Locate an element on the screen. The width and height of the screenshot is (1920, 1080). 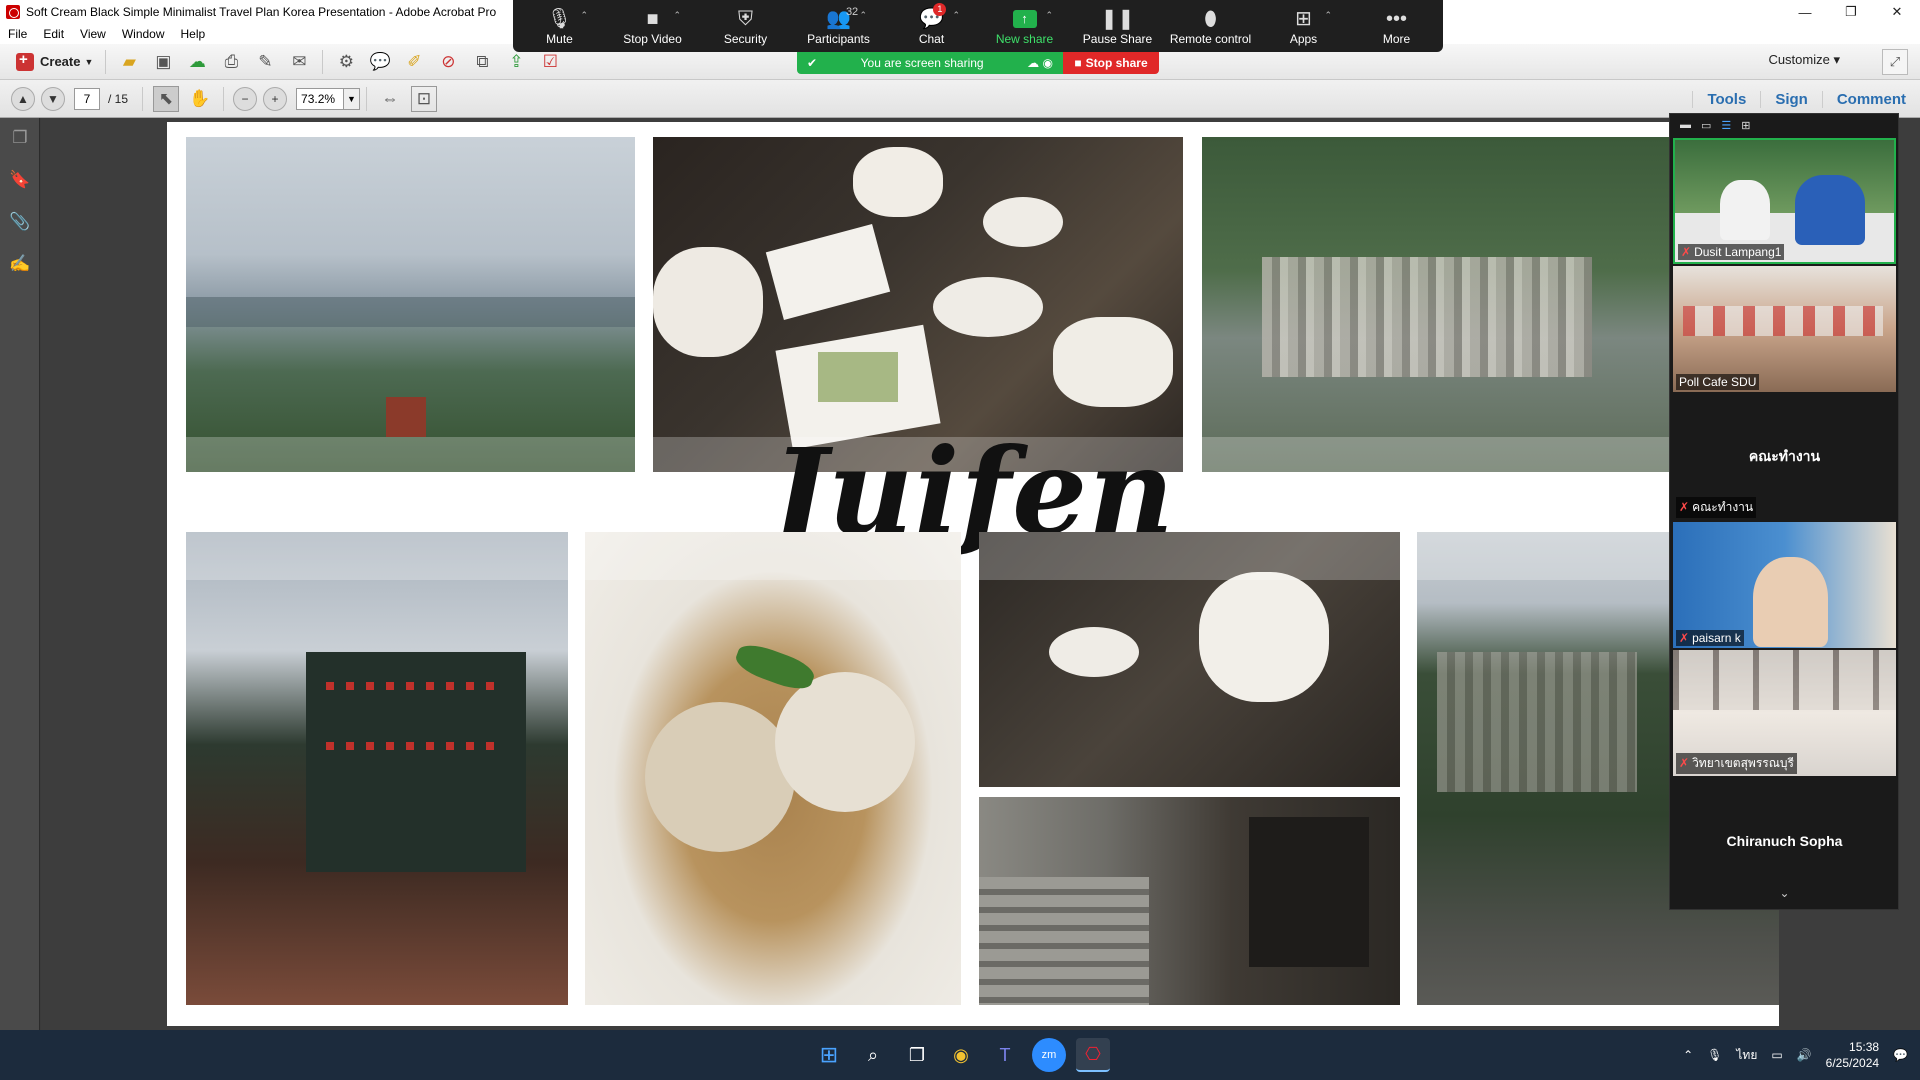
teams-icon: T is located at coordinates (1005, 1055).